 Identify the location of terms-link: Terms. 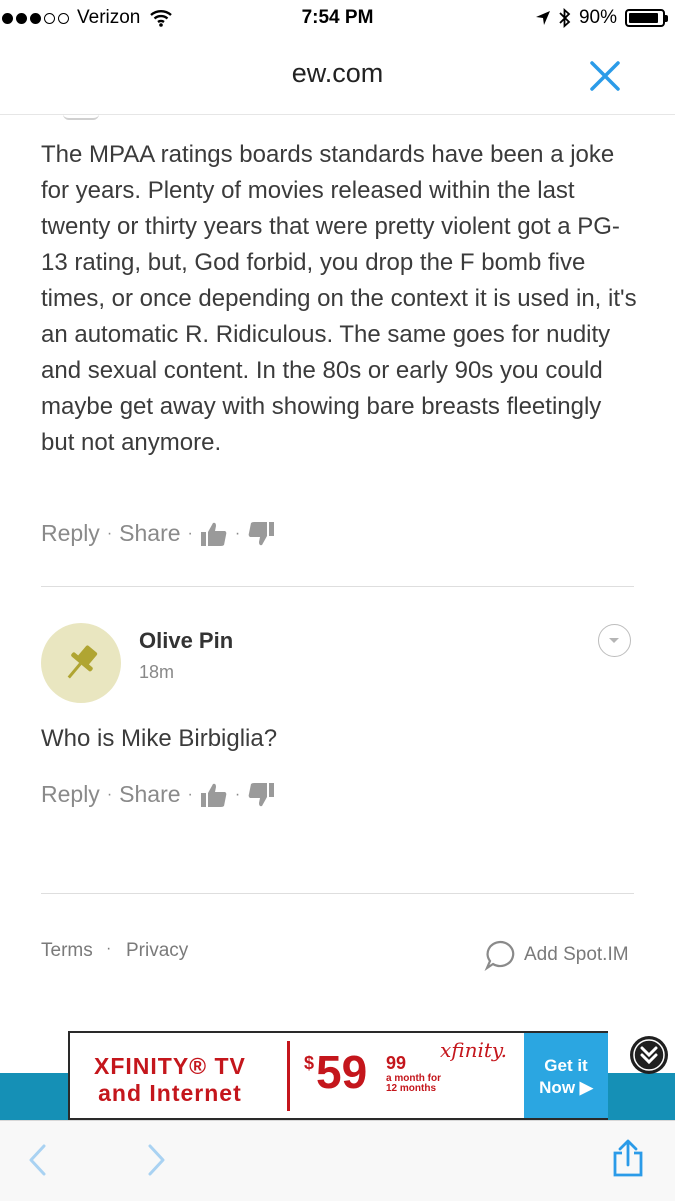
(67, 951).